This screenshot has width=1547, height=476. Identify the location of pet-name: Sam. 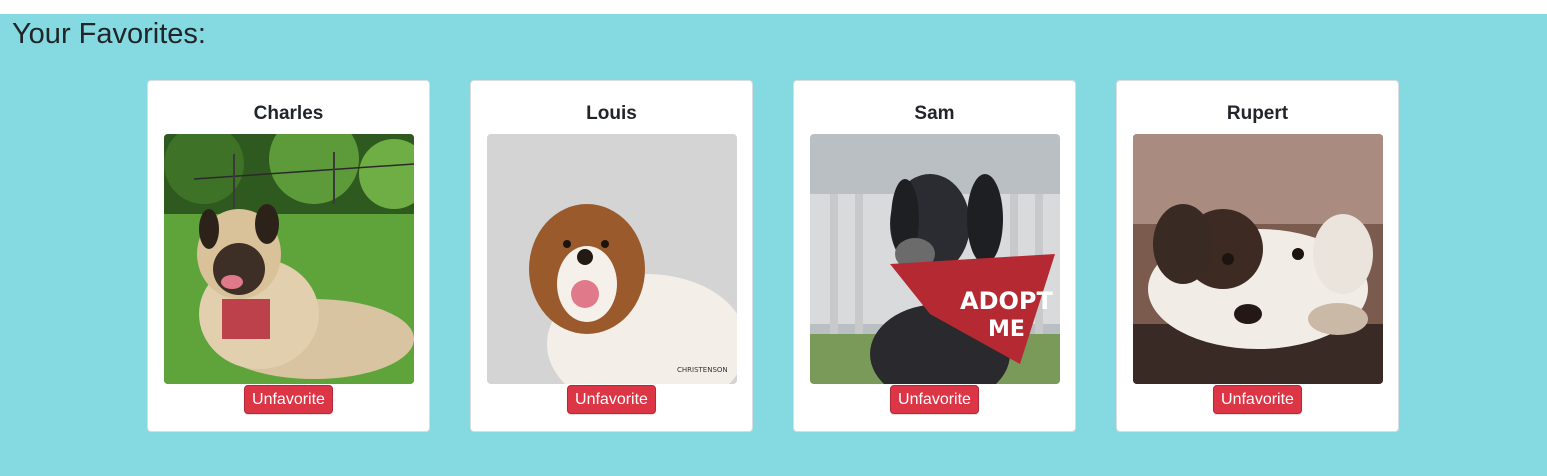
(934, 113).